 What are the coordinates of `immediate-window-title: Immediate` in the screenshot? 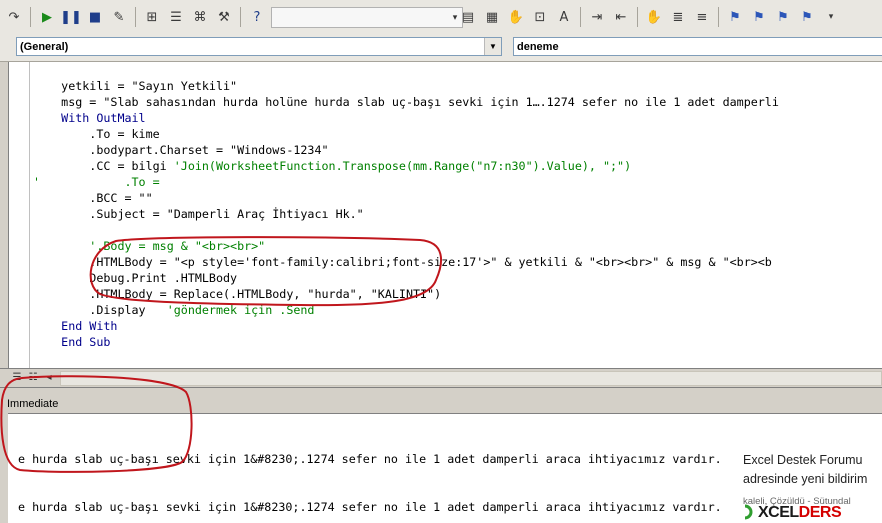 It's located at (441, 404).